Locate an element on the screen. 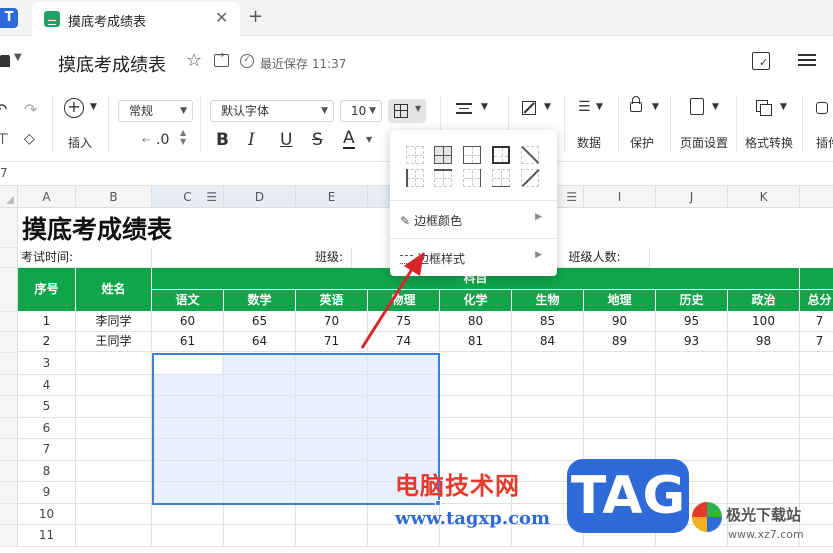 This screenshot has width=833, height=553. row-label: 11 is located at coordinates (47, 536).